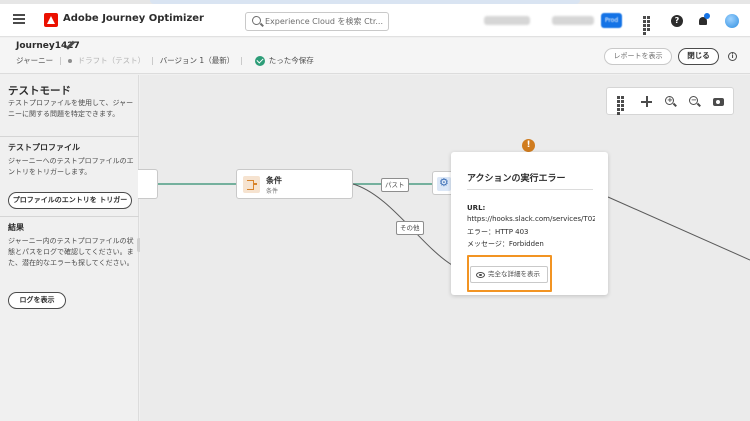 Image resolution: width=750 pixels, height=421 pixels. What do you see at coordinates (573, 20) in the screenshot?
I see `sandbox-name-blurred` at bounding box center [573, 20].